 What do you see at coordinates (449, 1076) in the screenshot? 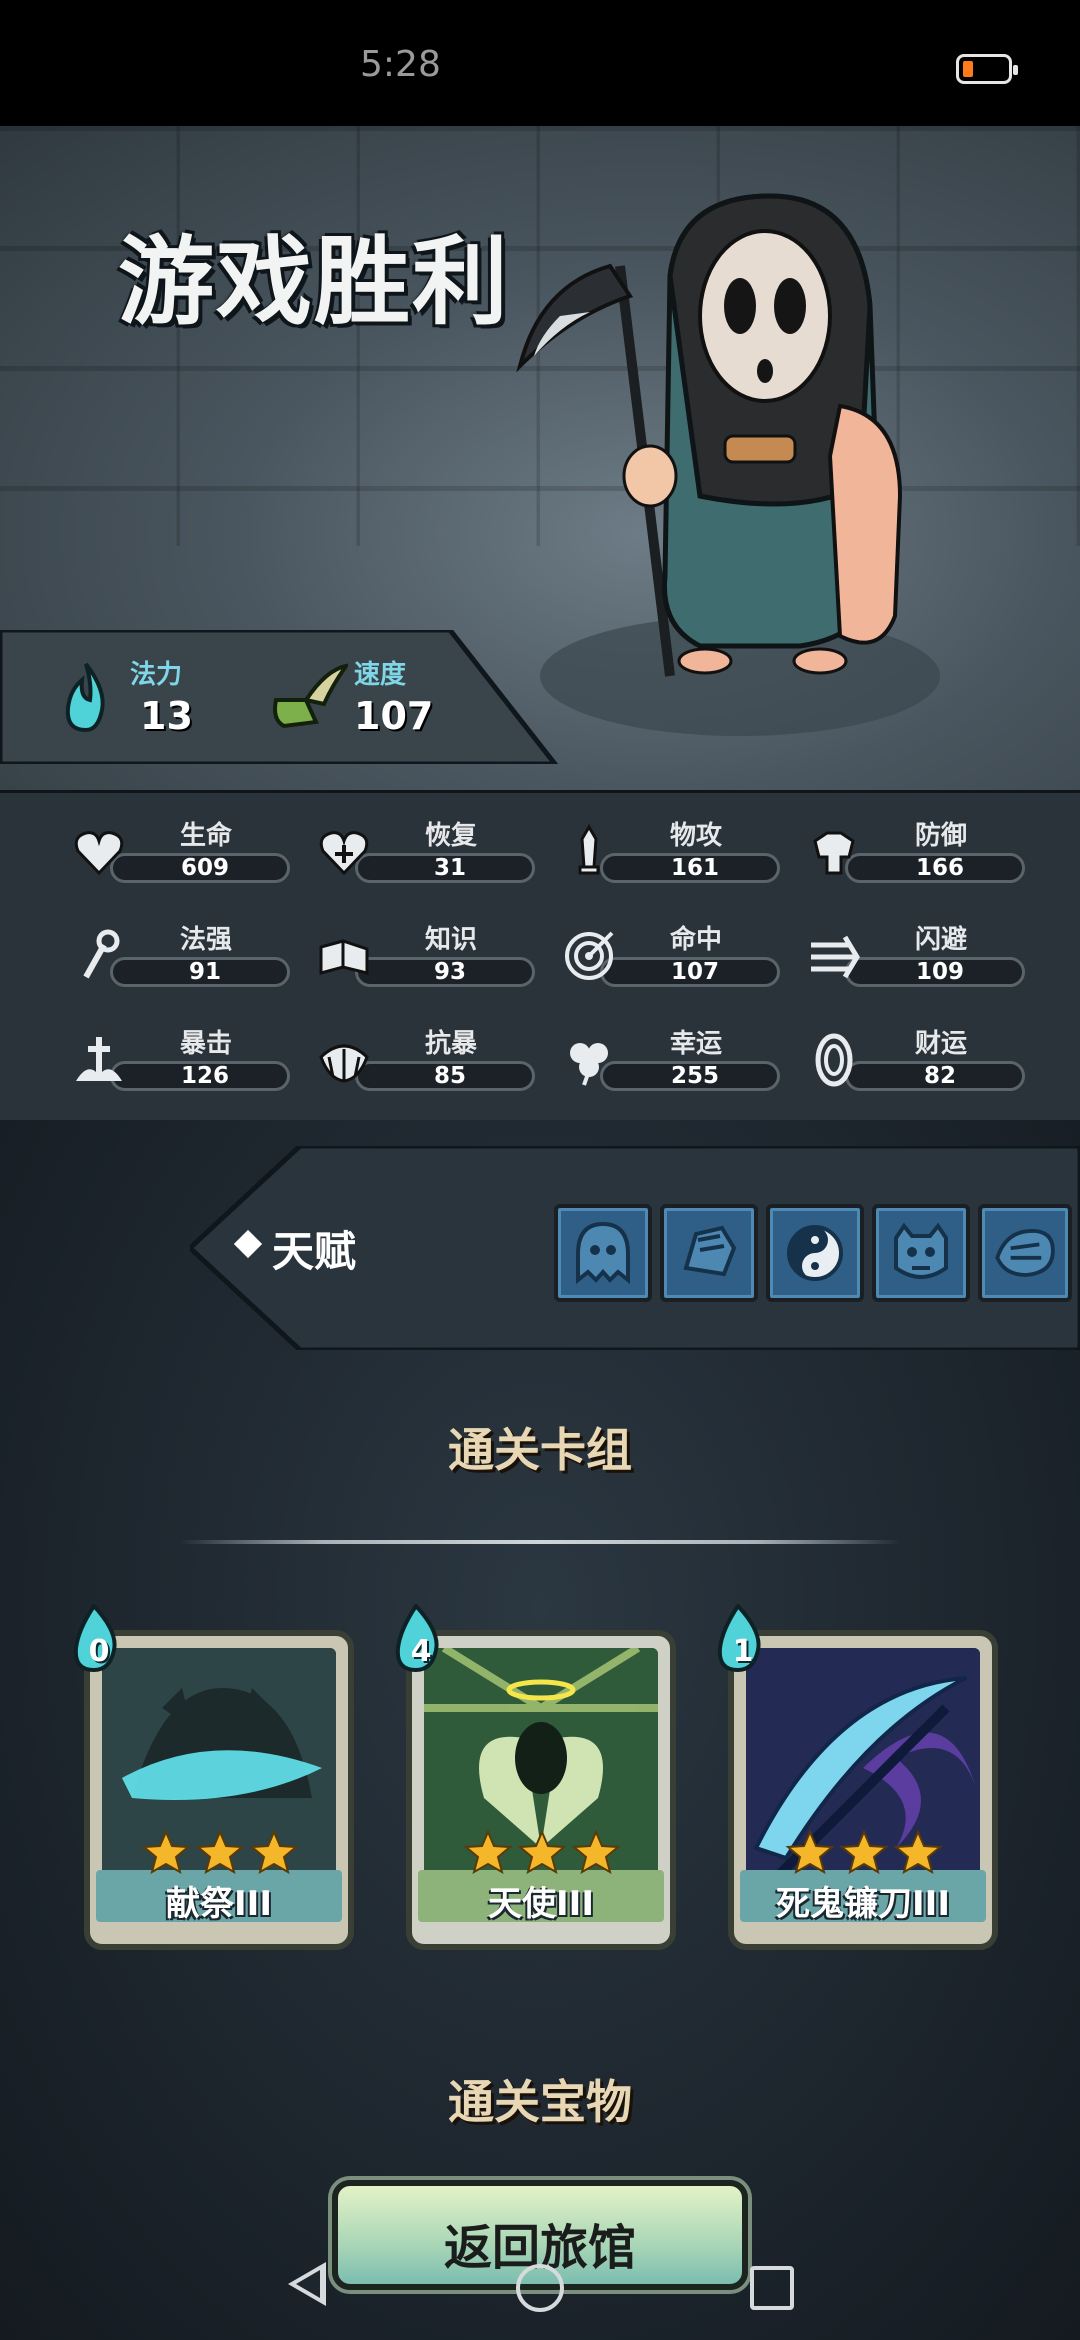
I see `stat-value: 85` at bounding box center [449, 1076].